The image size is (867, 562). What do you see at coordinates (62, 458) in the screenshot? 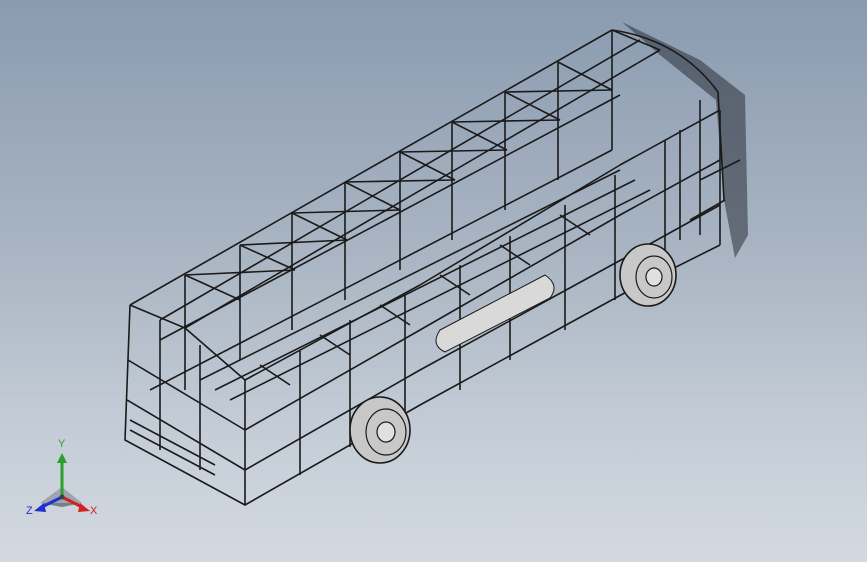
I see `y-axis-arrow` at bounding box center [62, 458].